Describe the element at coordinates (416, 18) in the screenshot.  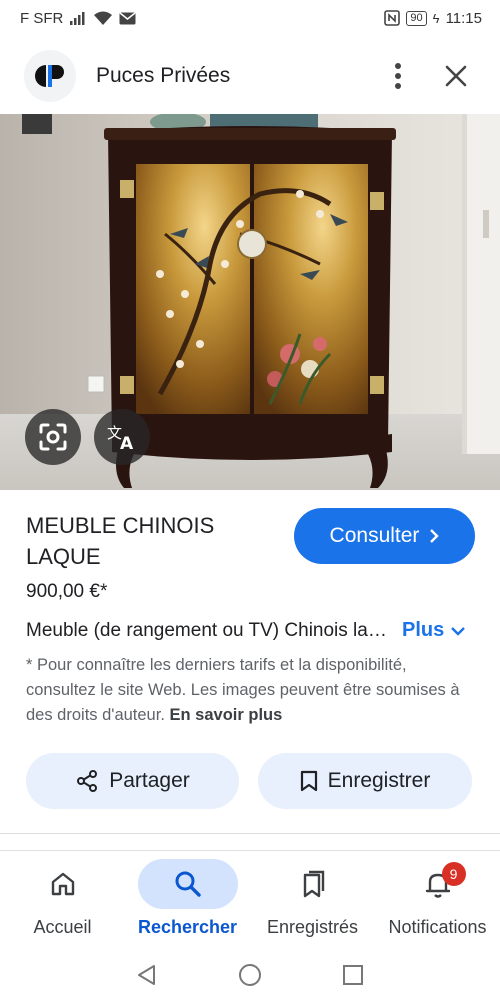
I see `battery-indicator: 90` at that location.